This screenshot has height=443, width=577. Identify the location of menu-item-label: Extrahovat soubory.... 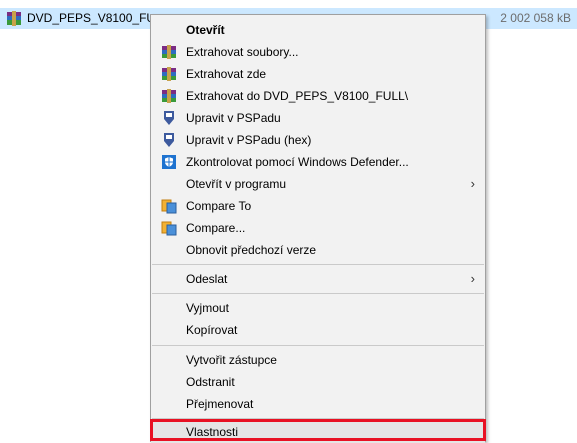
(242, 52).